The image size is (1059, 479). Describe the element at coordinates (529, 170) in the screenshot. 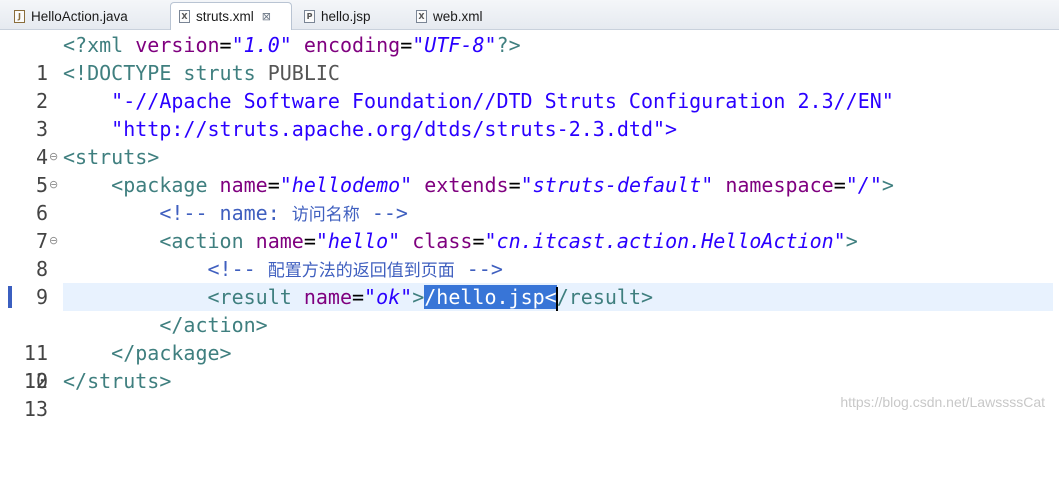

I see `code-line: 5 ⊖ <struts>` at that location.